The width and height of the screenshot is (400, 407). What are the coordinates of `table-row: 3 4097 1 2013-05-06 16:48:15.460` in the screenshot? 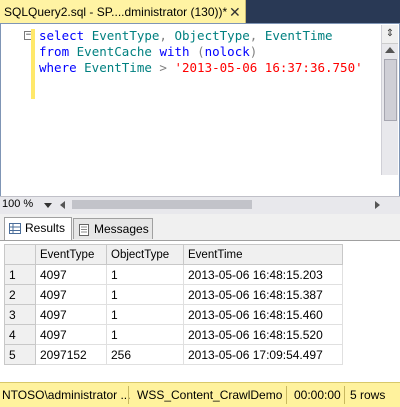 It's located at (173, 314).